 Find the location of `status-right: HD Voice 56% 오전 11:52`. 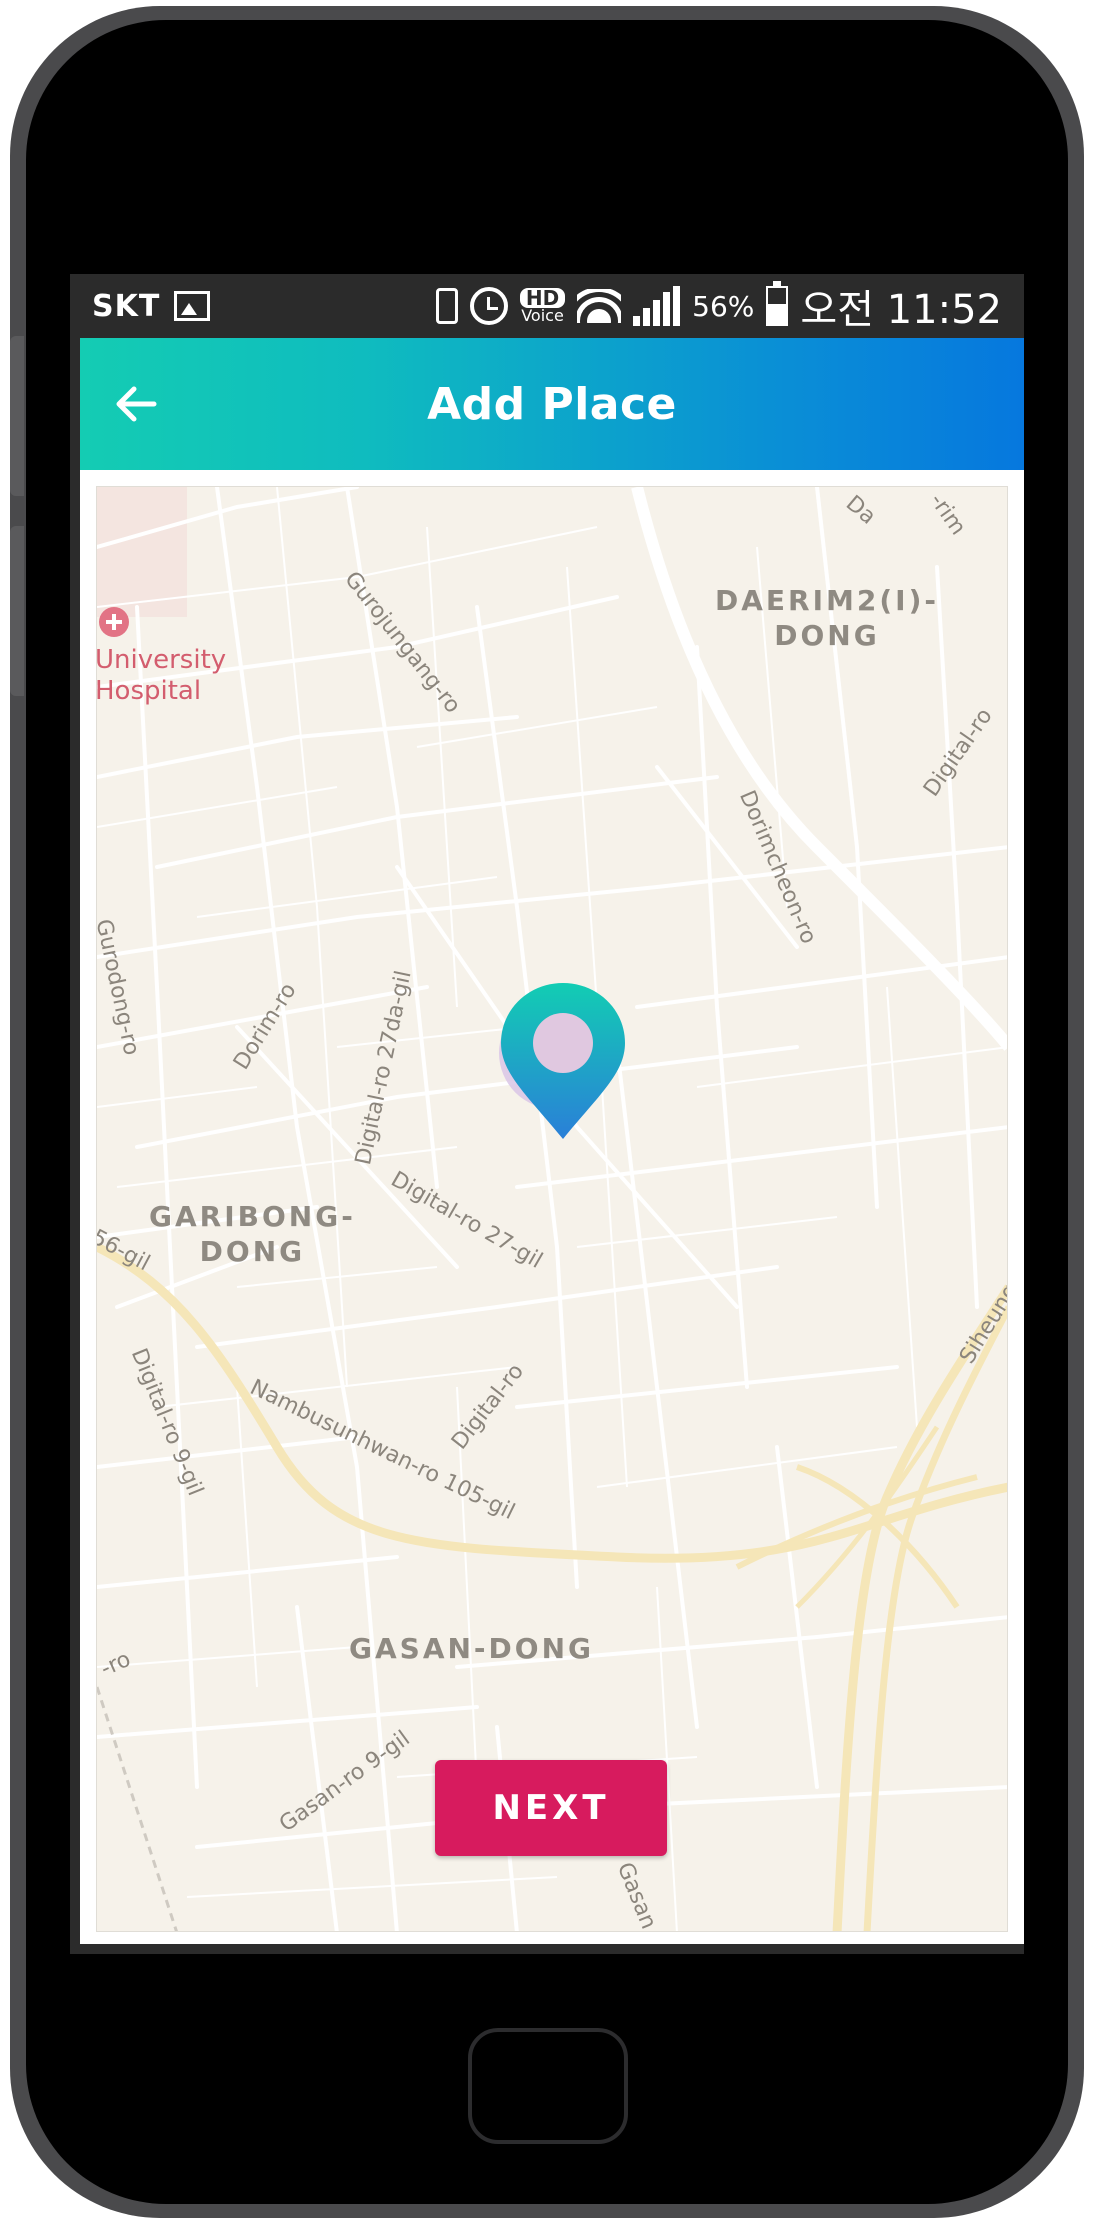

status-right: HD Voice 56% 오전 11:52 is located at coordinates (729, 306).